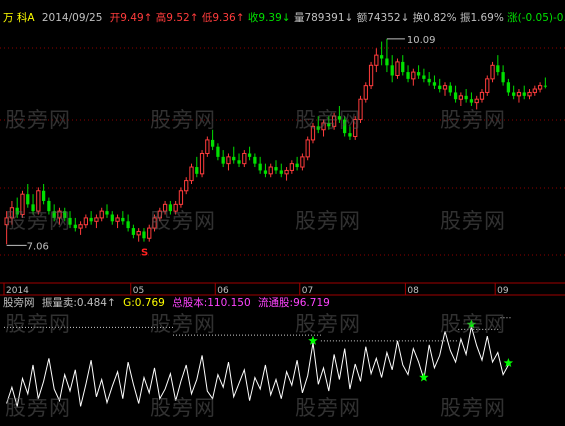  Describe the element at coordinates (253, 18) in the screenshot. I see `close-label: 收` at that location.